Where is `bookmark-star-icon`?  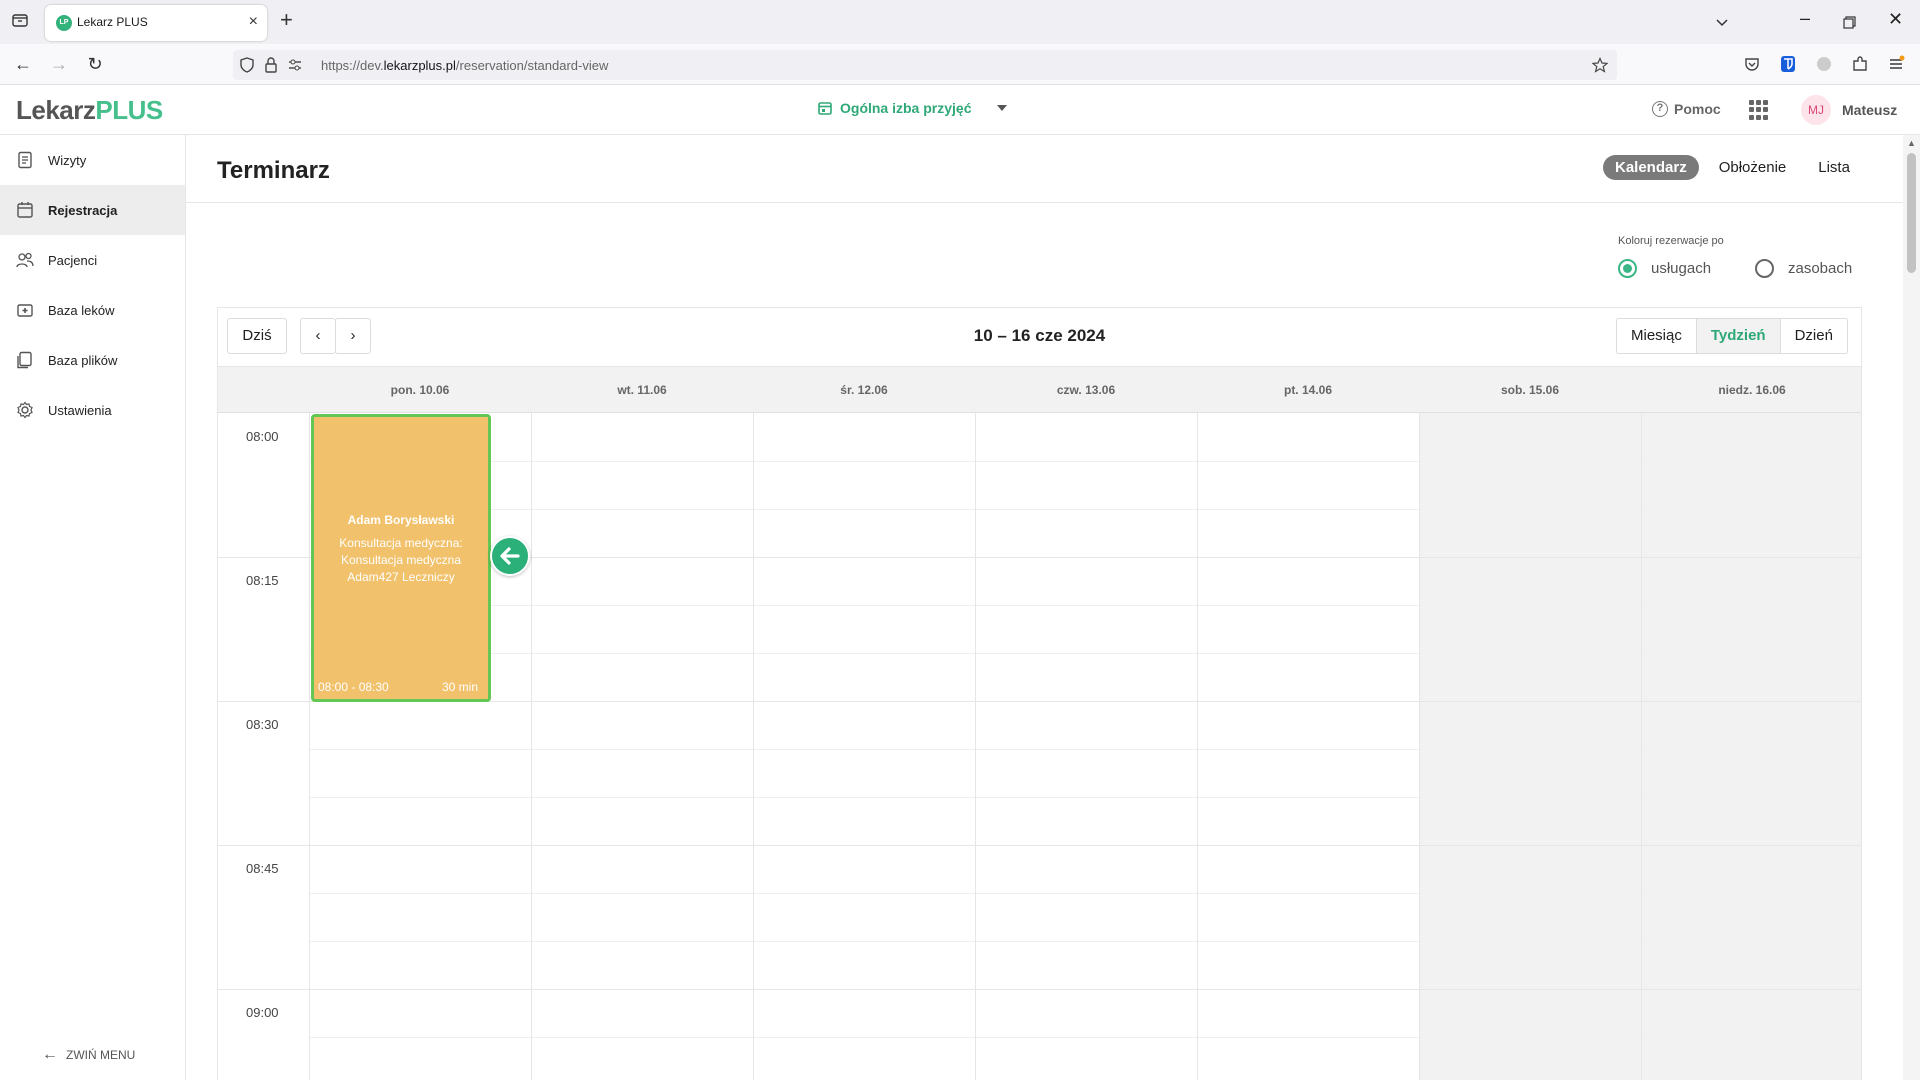 bookmark-star-icon is located at coordinates (1600, 65).